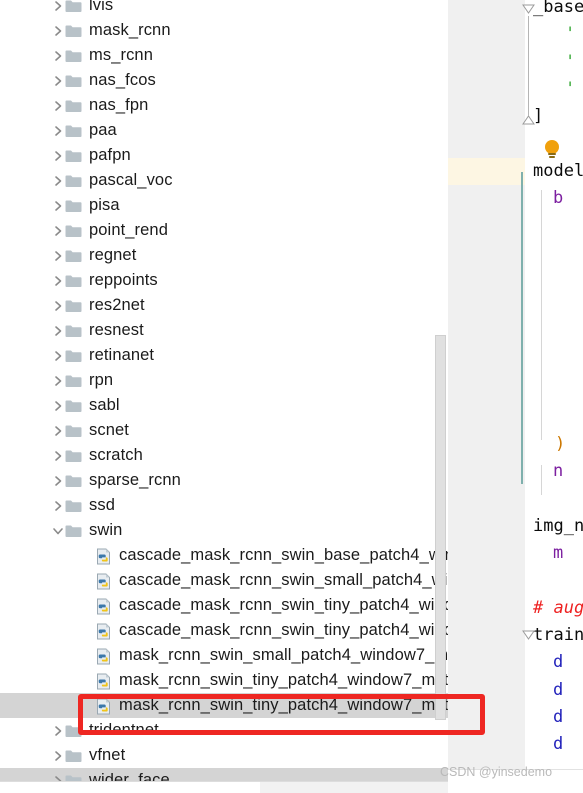 This screenshot has width=583, height=793. I want to click on tree-folder-resnest: resnest, so click(224, 330).